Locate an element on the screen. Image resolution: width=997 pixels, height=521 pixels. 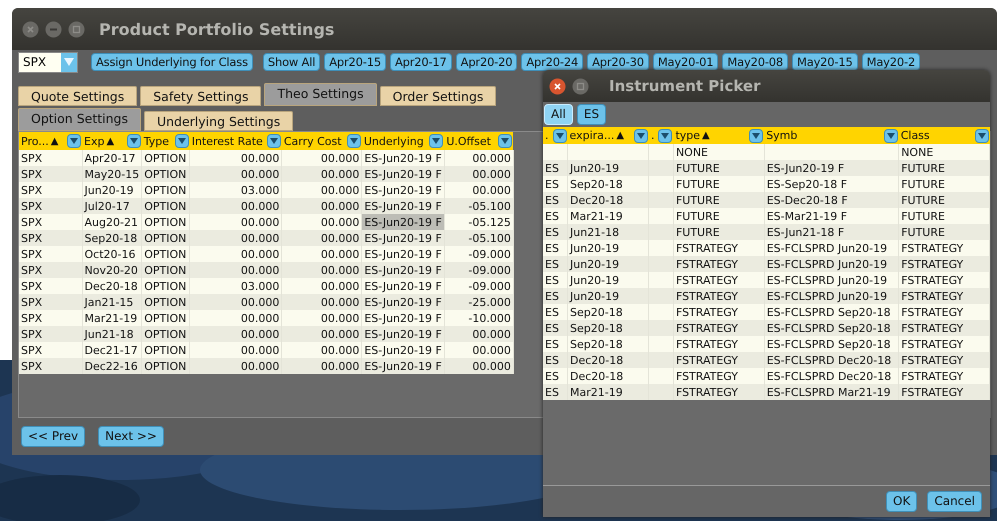
expiry-filter-button: May20-08 is located at coordinates (755, 62).